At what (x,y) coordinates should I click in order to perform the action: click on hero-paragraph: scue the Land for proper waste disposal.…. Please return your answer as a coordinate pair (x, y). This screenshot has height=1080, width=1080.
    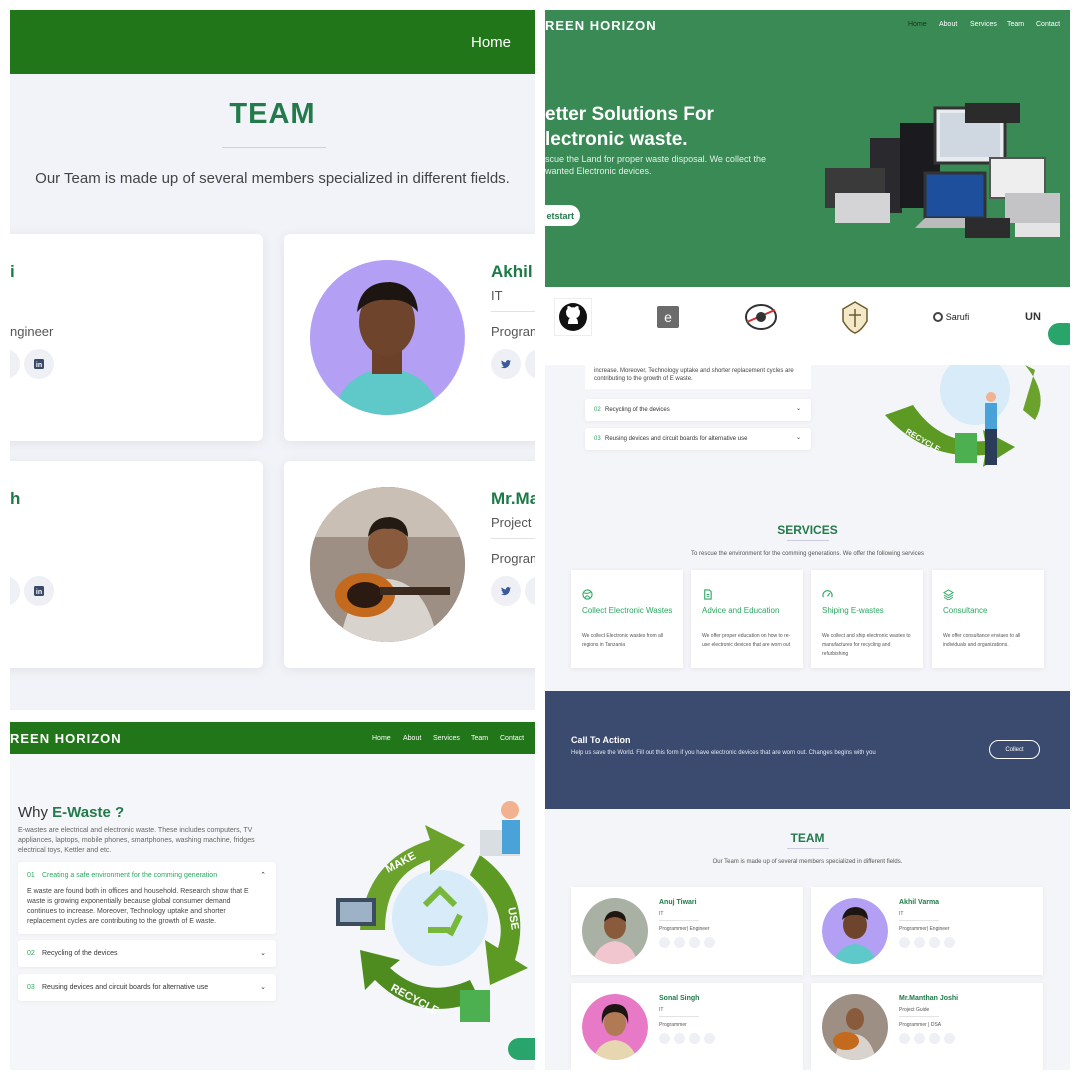
    Looking at the image, I should click on (655, 165).